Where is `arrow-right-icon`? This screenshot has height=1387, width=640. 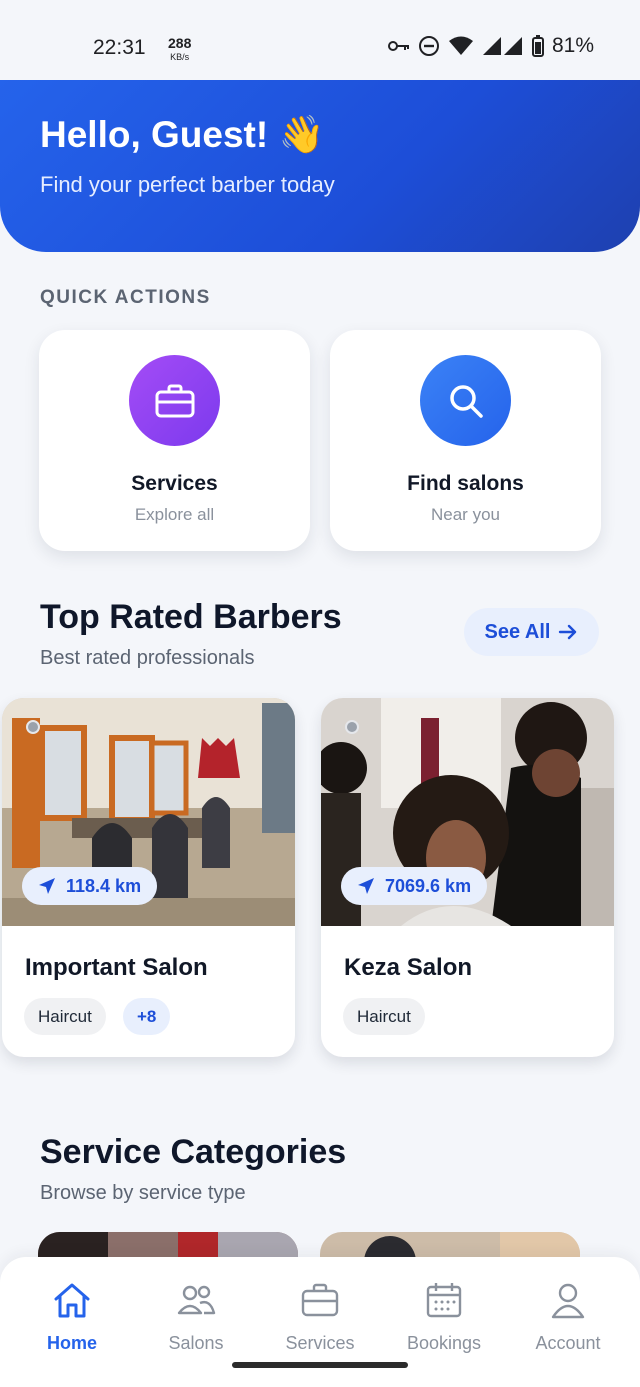 arrow-right-icon is located at coordinates (568, 632).